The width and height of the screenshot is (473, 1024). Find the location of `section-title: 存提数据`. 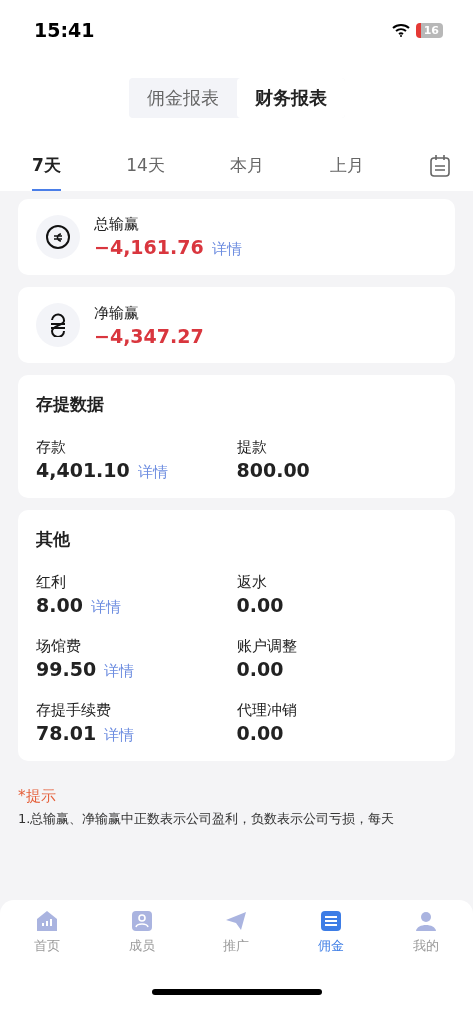

section-title: 存提数据 is located at coordinates (70, 404).